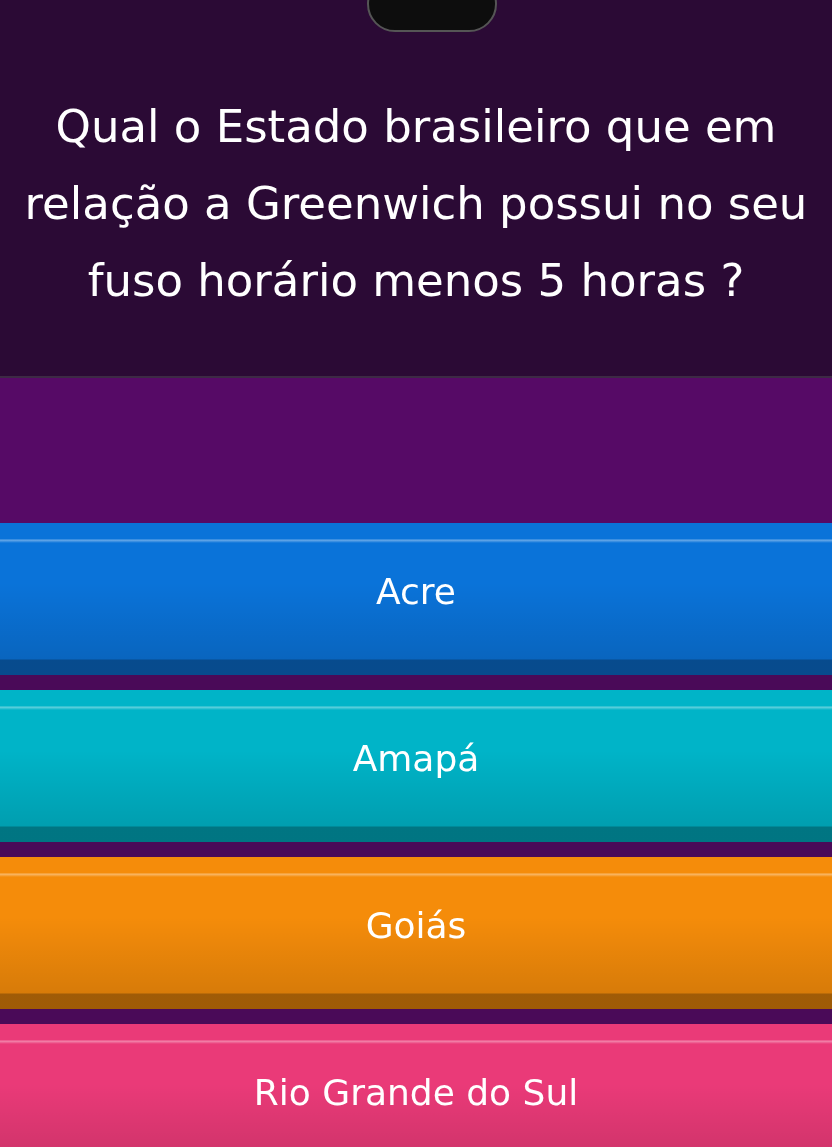 Image resolution: width=832 pixels, height=1147 pixels. Describe the element at coordinates (416, 599) in the screenshot. I see `answer-button: Acre` at that location.